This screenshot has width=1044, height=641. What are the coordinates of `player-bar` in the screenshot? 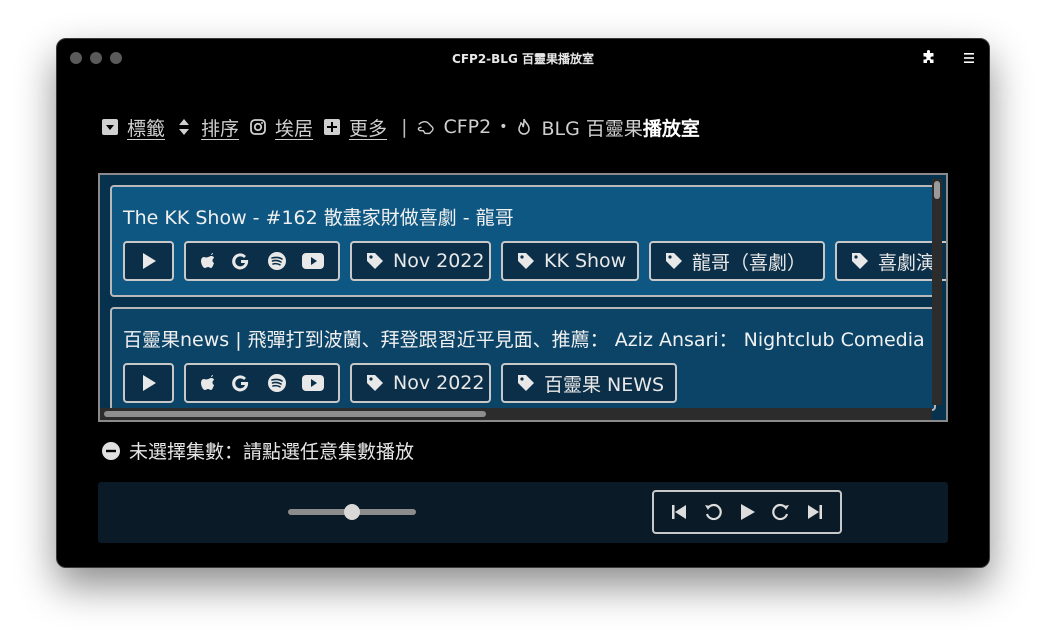 It's located at (523, 512).